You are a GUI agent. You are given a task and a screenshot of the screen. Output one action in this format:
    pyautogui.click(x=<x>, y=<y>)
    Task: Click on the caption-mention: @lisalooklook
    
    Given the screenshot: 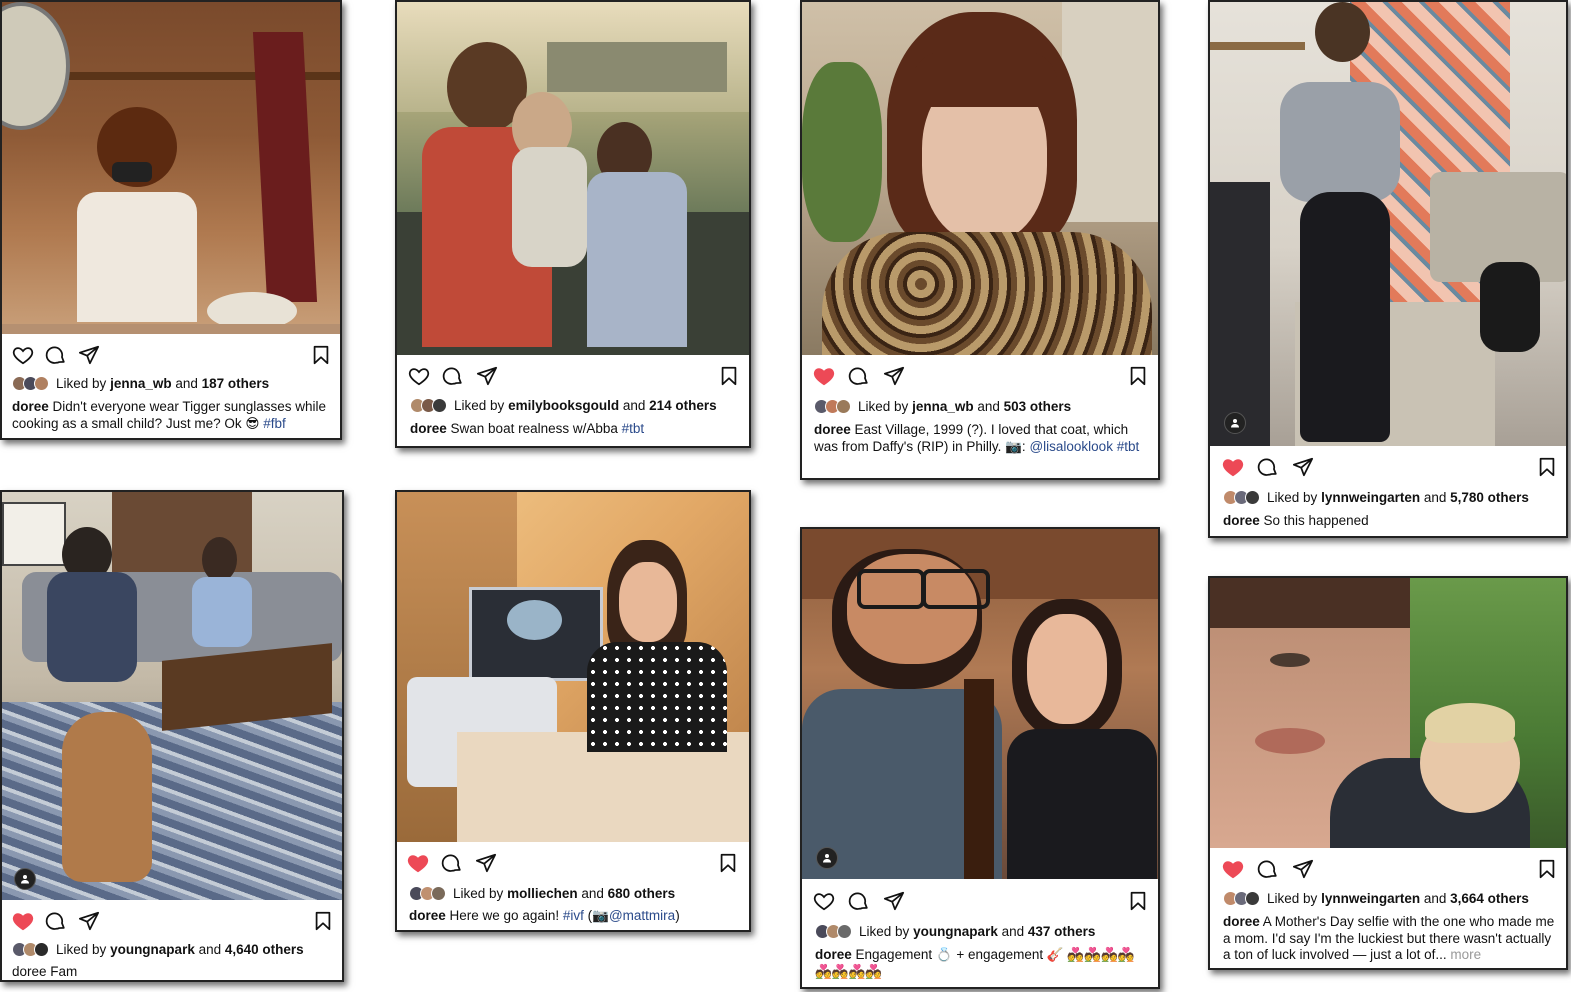 What is the action you would take?
    pyautogui.click(x=1071, y=446)
    